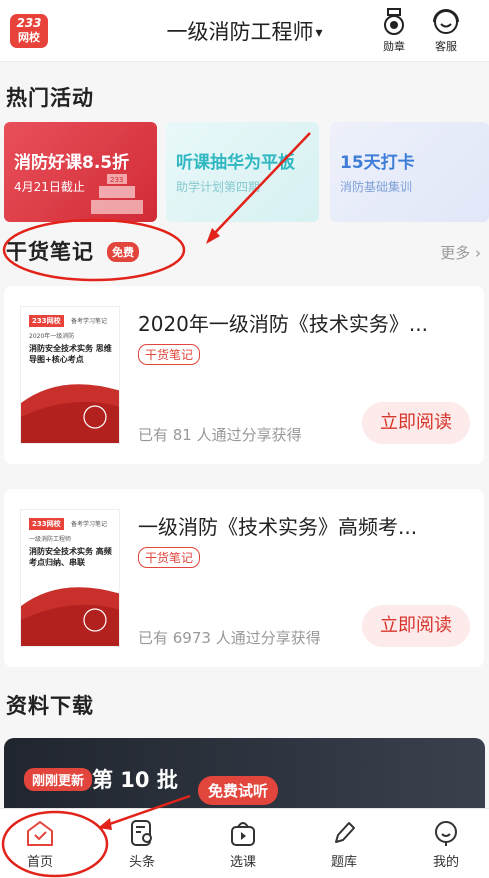 This screenshot has width=489, height=878. What do you see at coordinates (377, 163) in the screenshot?
I see `promo-title: 15天打卡` at bounding box center [377, 163].